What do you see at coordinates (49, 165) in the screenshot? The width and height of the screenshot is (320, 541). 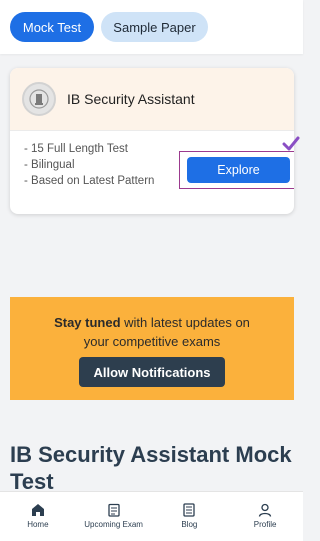 I see `feature-item: - Bilingual` at bounding box center [49, 165].